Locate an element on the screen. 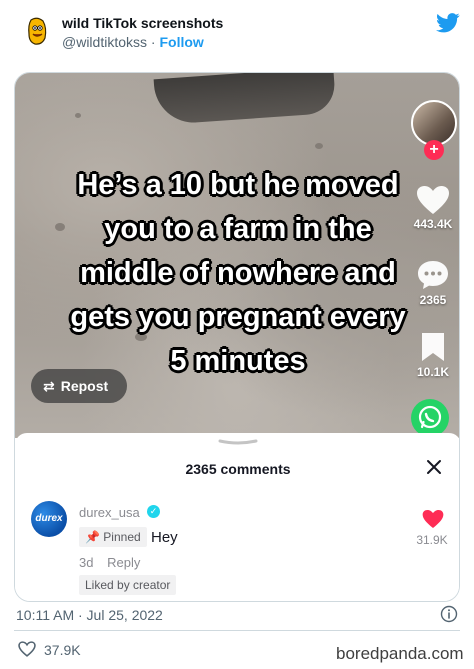  whatsapp-icon is located at coordinates (430, 417).